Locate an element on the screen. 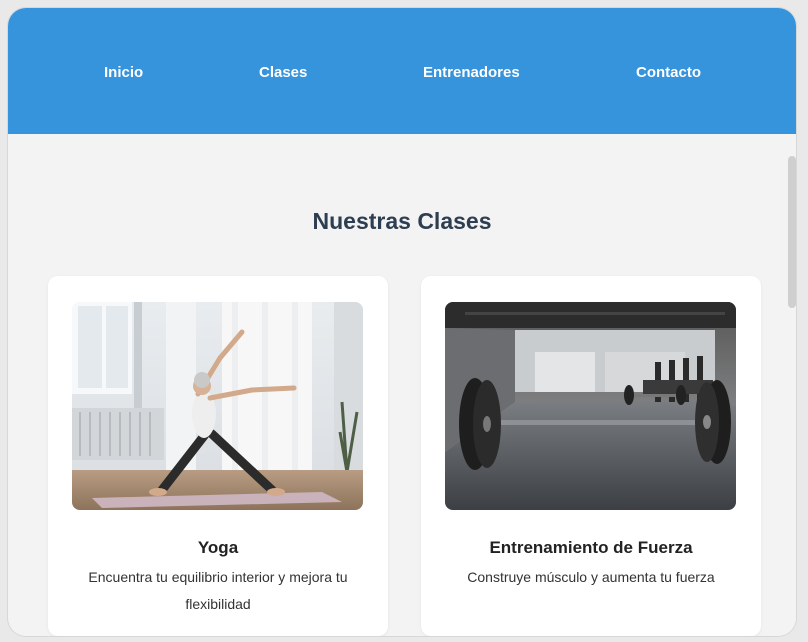  section-title: Nuestras Clases is located at coordinates (402, 221).